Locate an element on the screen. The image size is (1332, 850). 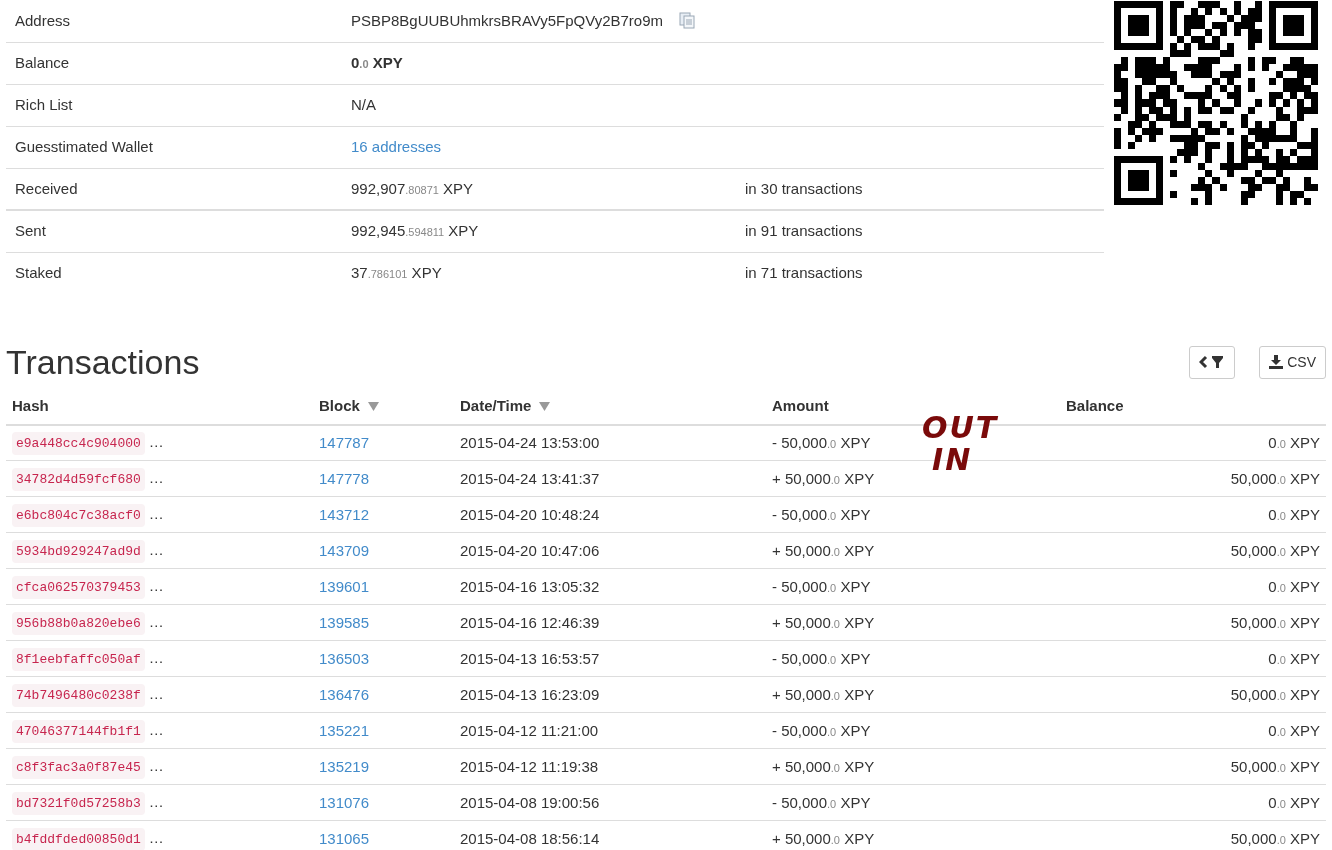
date-time: 2015-04-16 13:05:32 is located at coordinates (530, 586).